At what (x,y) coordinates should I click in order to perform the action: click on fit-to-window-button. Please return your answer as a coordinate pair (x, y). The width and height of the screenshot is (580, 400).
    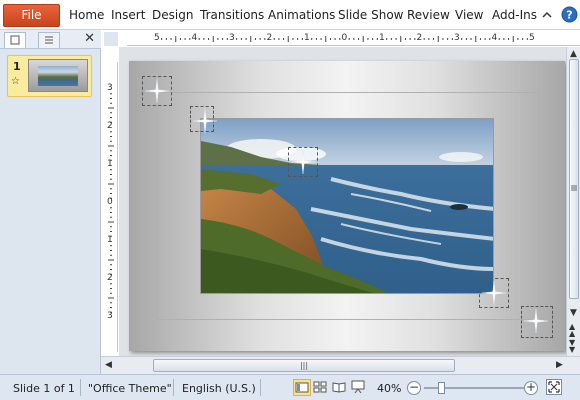
    Looking at the image, I should click on (554, 387).